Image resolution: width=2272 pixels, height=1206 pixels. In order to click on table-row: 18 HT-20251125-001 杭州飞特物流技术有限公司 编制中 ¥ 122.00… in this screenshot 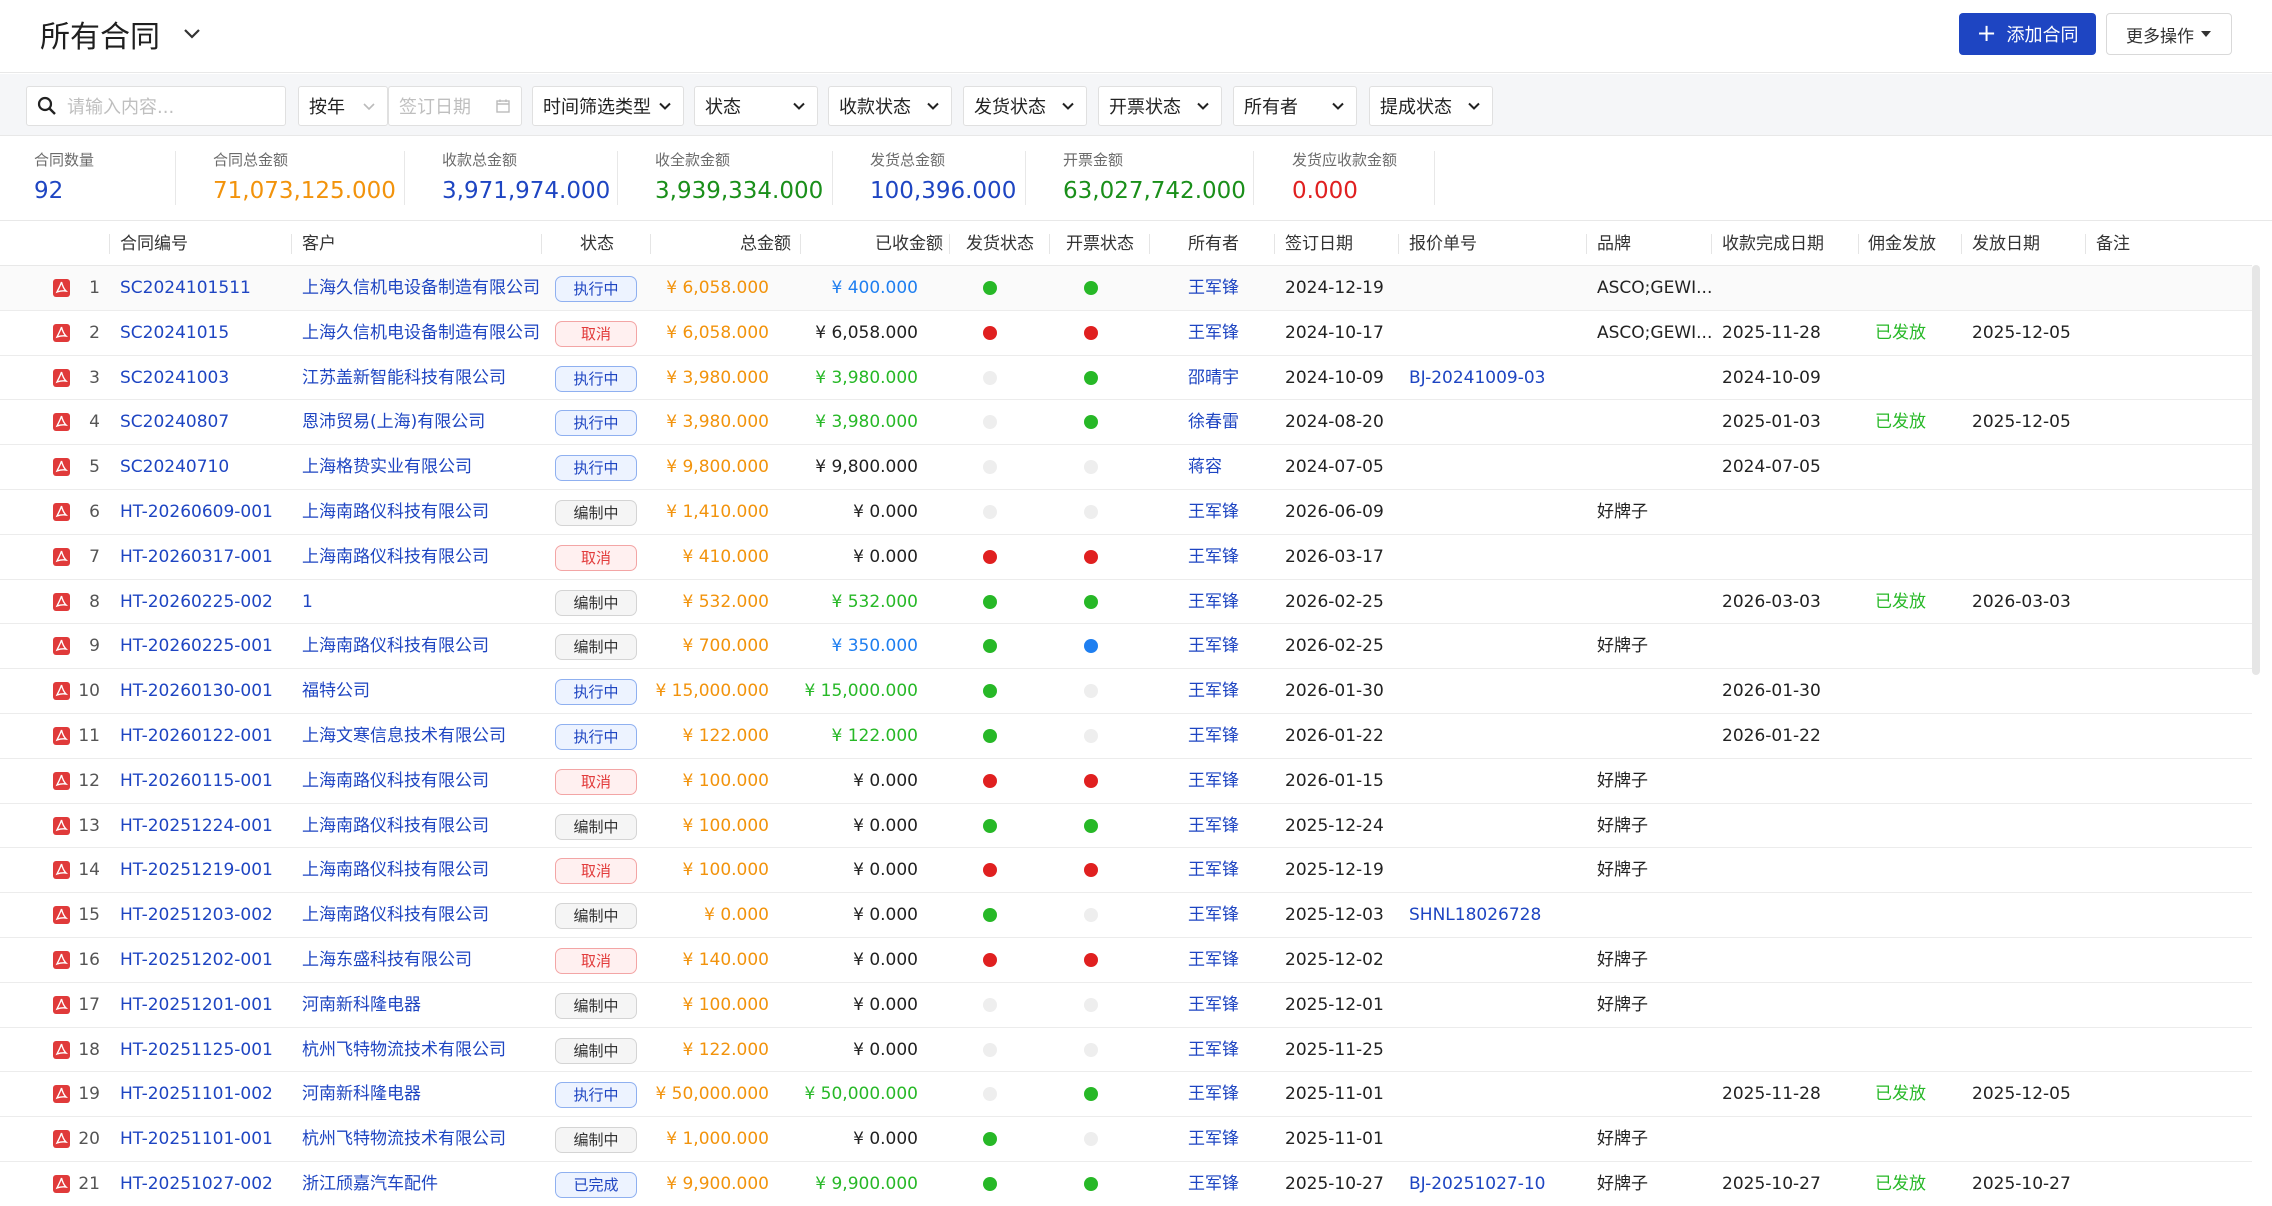, I will do `click(1126, 1050)`.